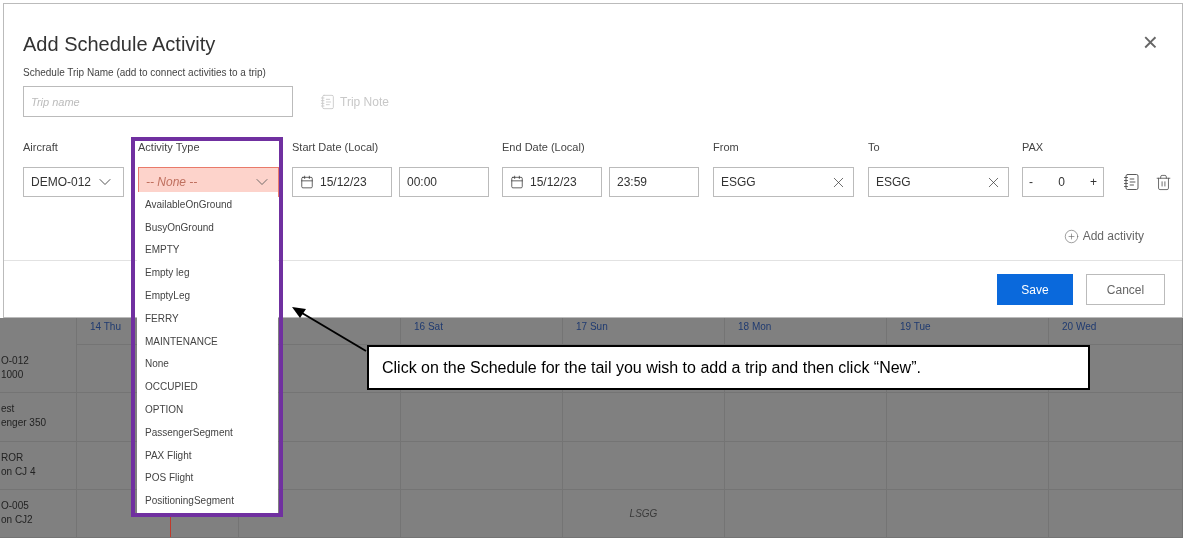 This screenshot has height=541, width=1186. What do you see at coordinates (207, 432) in the screenshot?
I see `dropdown-option: PassengerSegment` at bounding box center [207, 432].